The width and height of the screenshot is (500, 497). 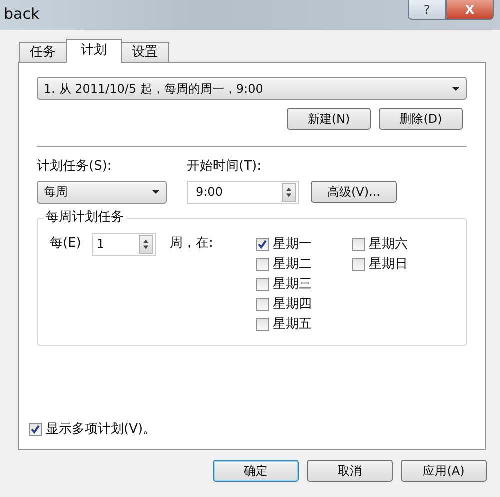 I want to click on checkbox-label: 星期一, so click(x=292, y=245).